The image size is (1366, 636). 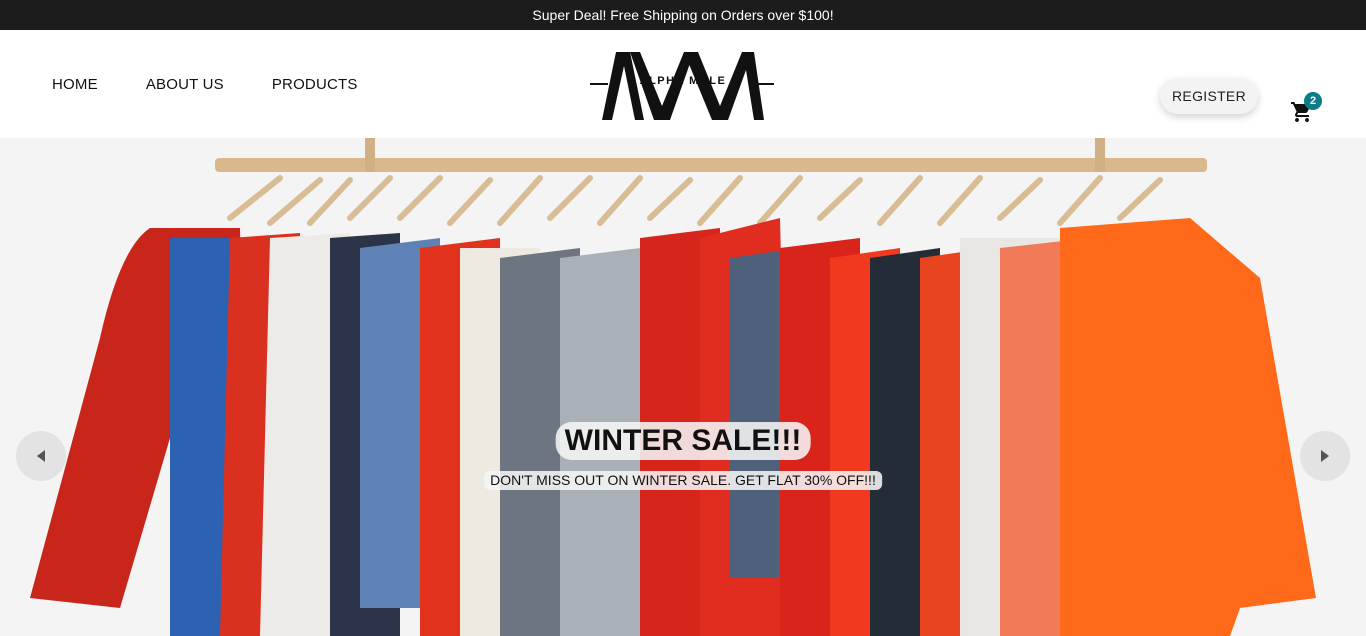 I want to click on brand-logo: ALPHA MALE, so click(x=683, y=83).